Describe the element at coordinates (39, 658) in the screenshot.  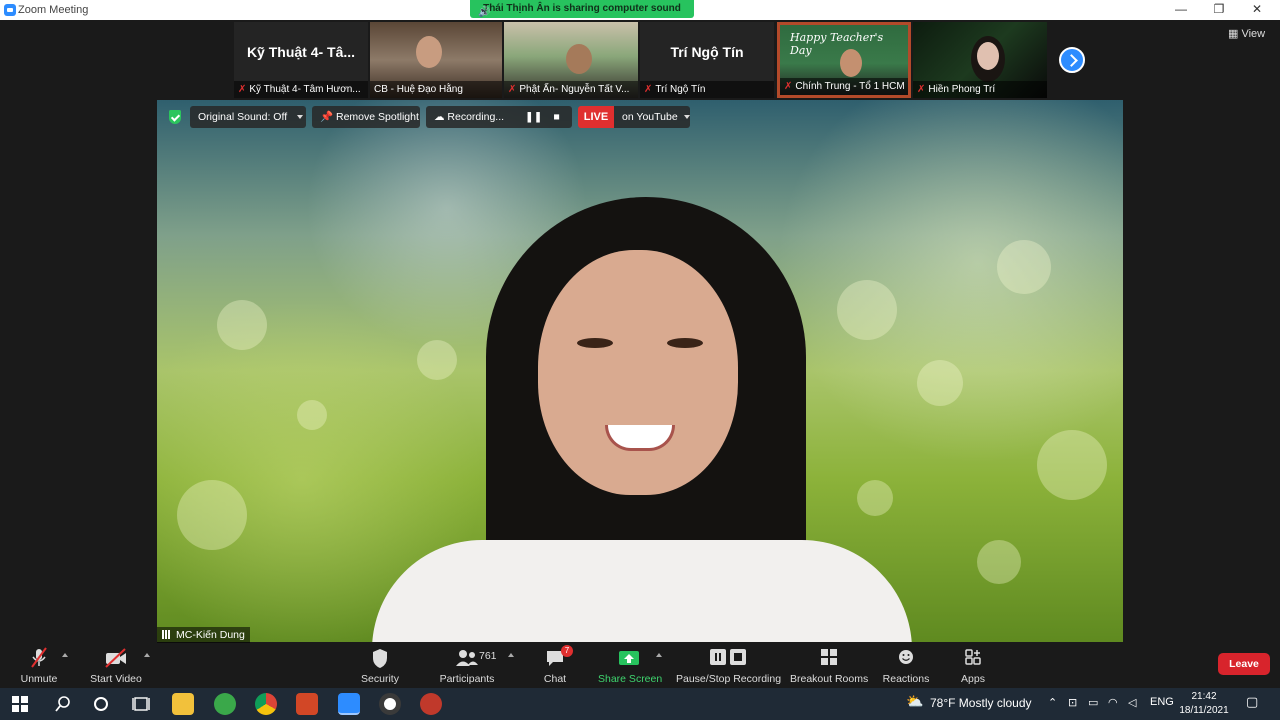
I see `muted-microphone-icon` at that location.